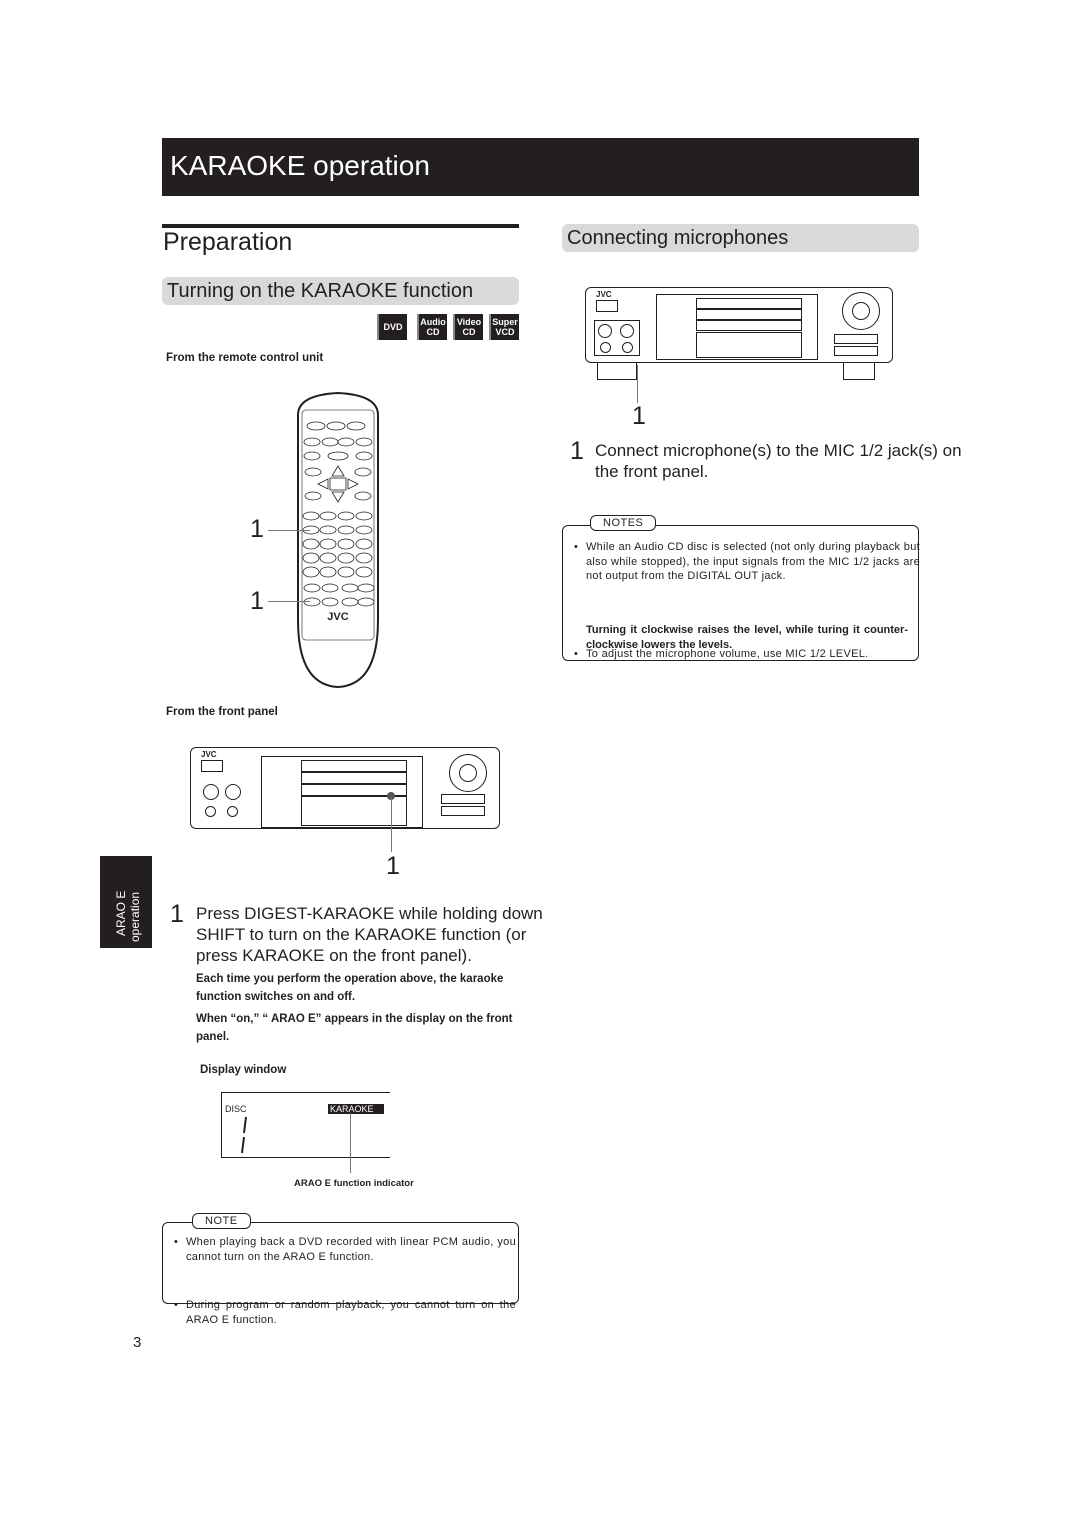 This screenshot has height=1529, width=1080. Describe the element at coordinates (468, 327) in the screenshot. I see `video-cd-badge: Video CD` at that location.